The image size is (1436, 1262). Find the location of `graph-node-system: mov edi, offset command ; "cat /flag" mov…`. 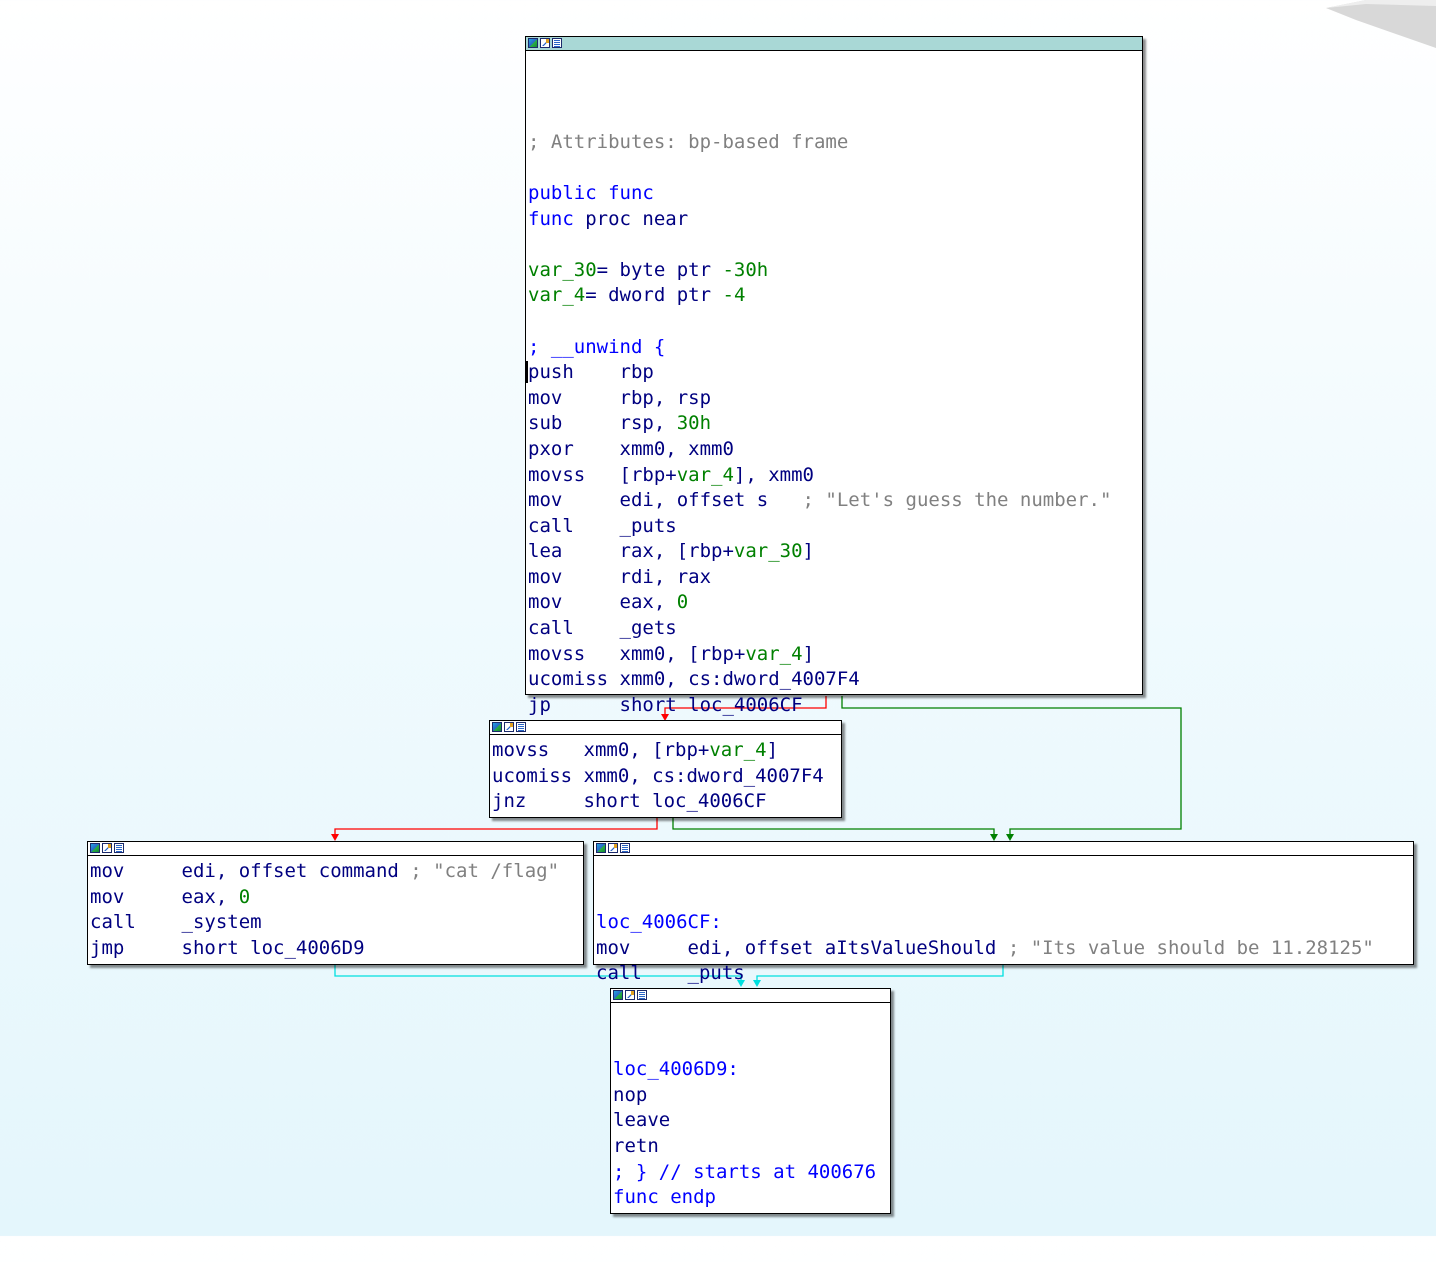

graph-node-system: mov edi, offset command ; "cat /flag" mov… is located at coordinates (335, 903).